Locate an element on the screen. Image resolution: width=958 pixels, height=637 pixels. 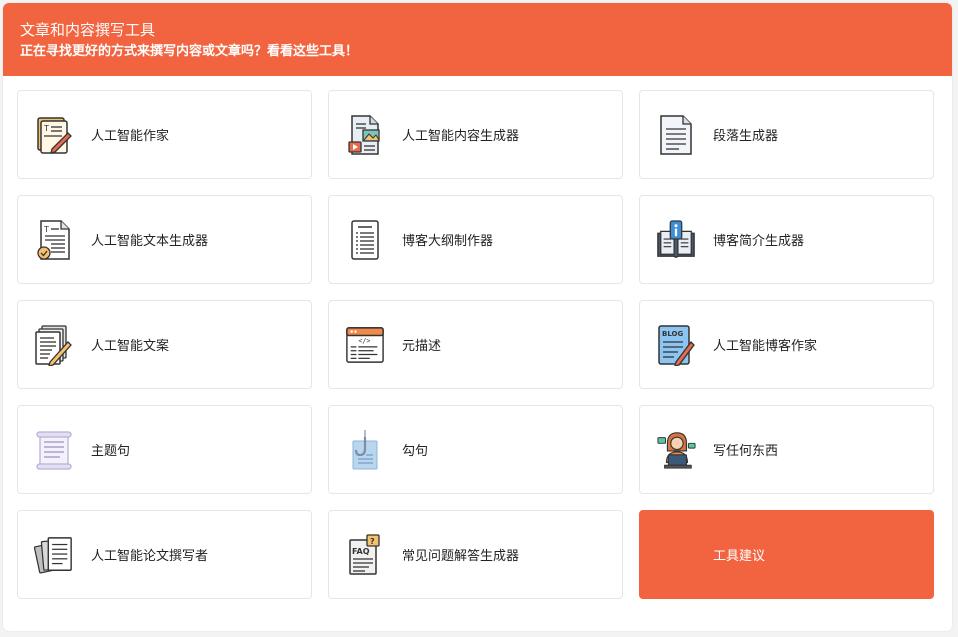
intro-book-icon is located at coordinates (676, 240).